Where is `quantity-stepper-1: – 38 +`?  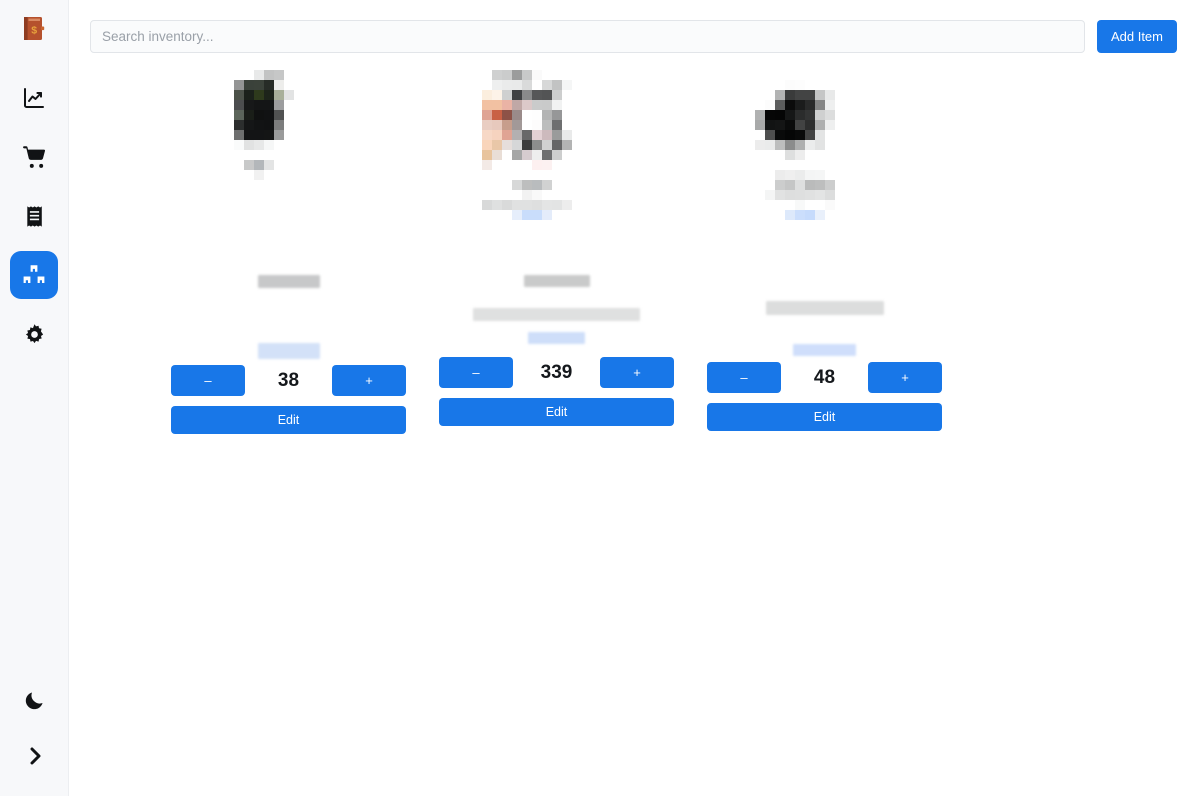
quantity-stepper-1: – 38 + is located at coordinates (288, 380).